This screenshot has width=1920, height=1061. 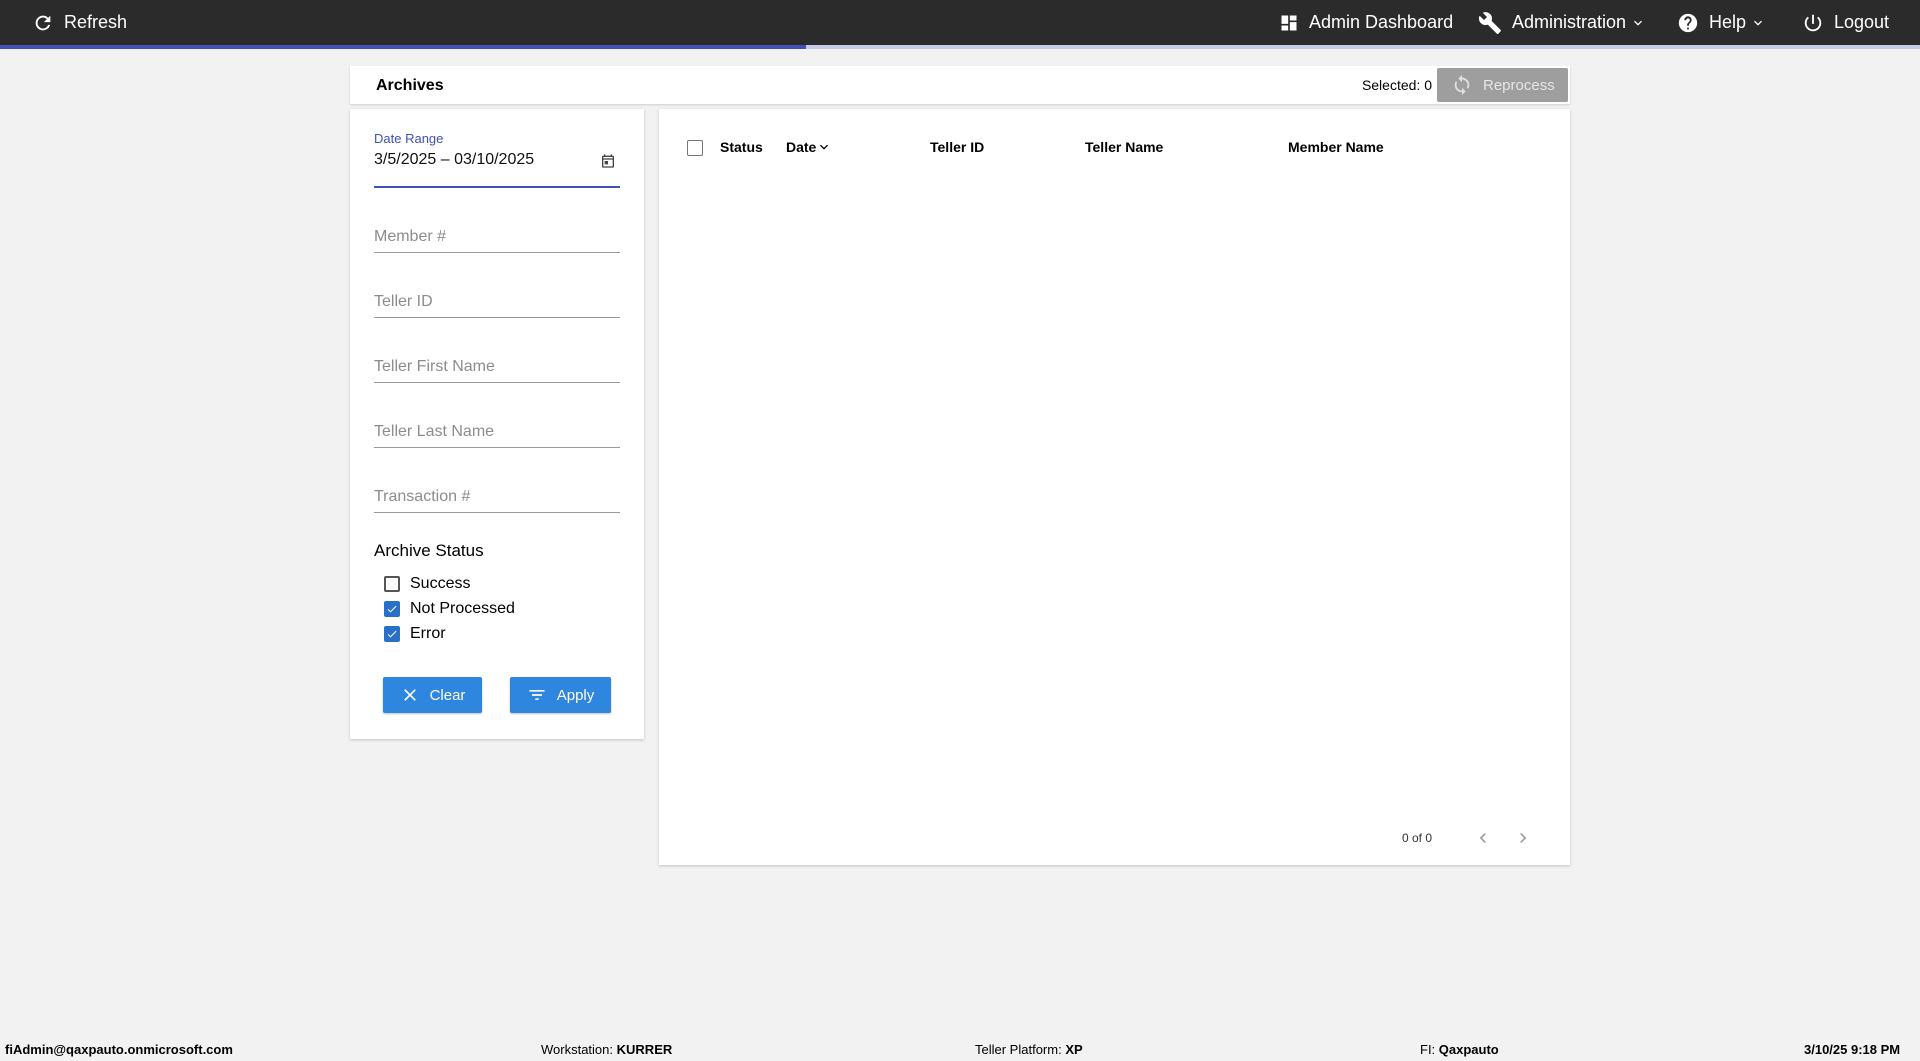 What do you see at coordinates (960, 47) in the screenshot?
I see `loading-progress-bar` at bounding box center [960, 47].